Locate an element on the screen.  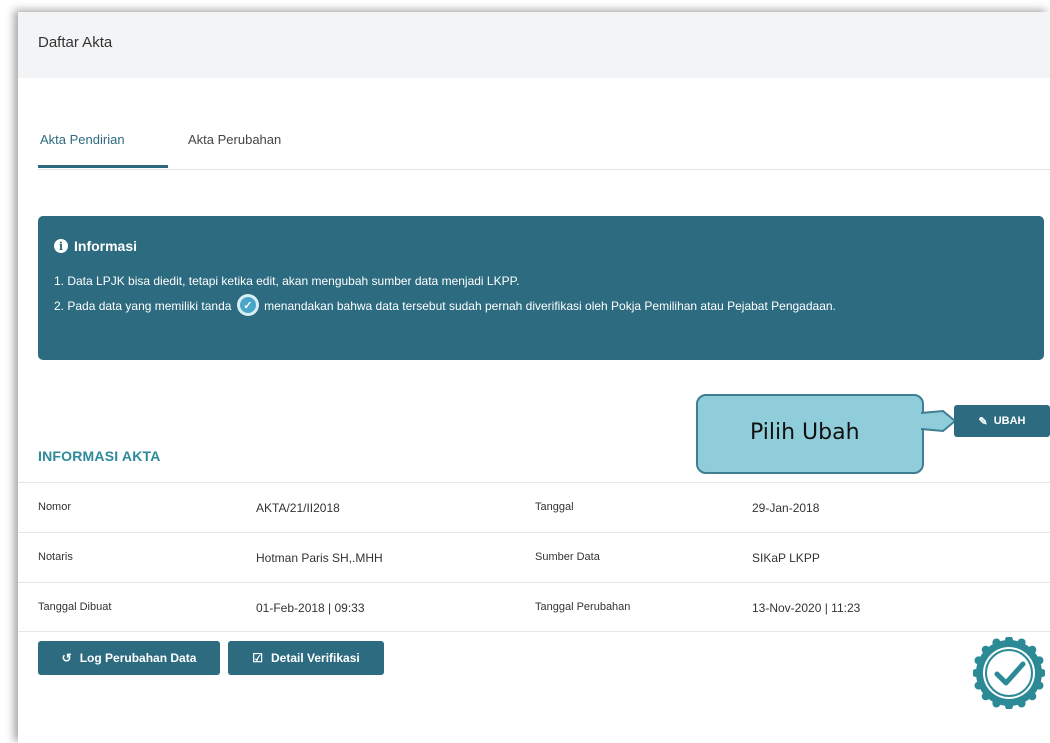
row-label: Sumber Data is located at coordinates (567, 557).